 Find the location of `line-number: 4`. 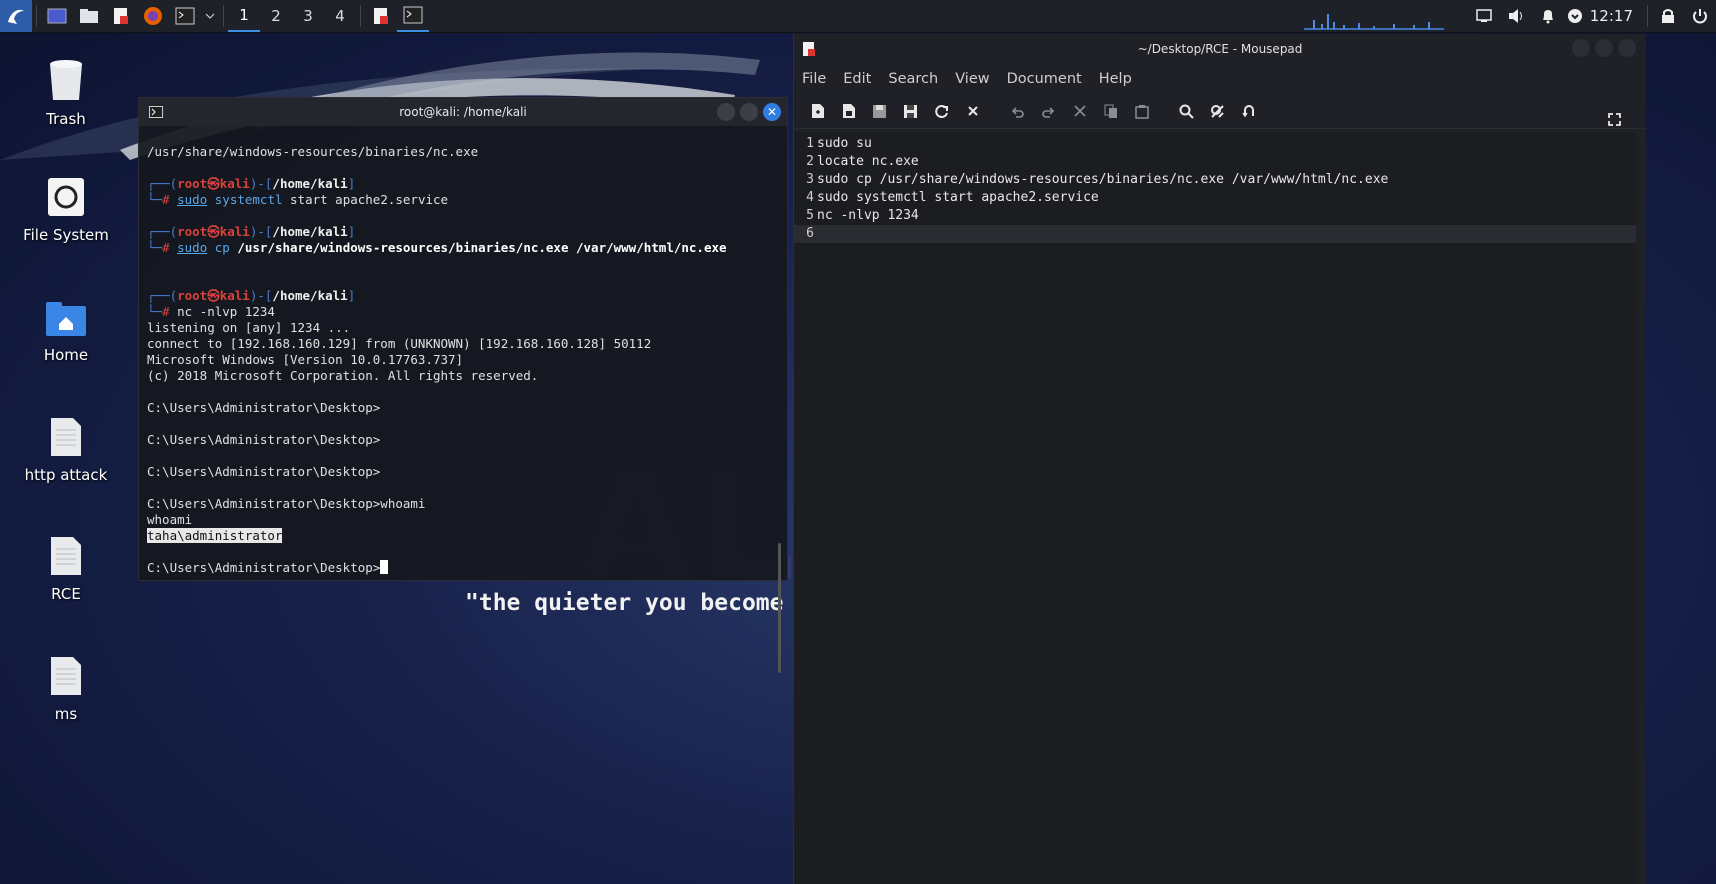

line-number: 4 is located at coordinates (810, 197).